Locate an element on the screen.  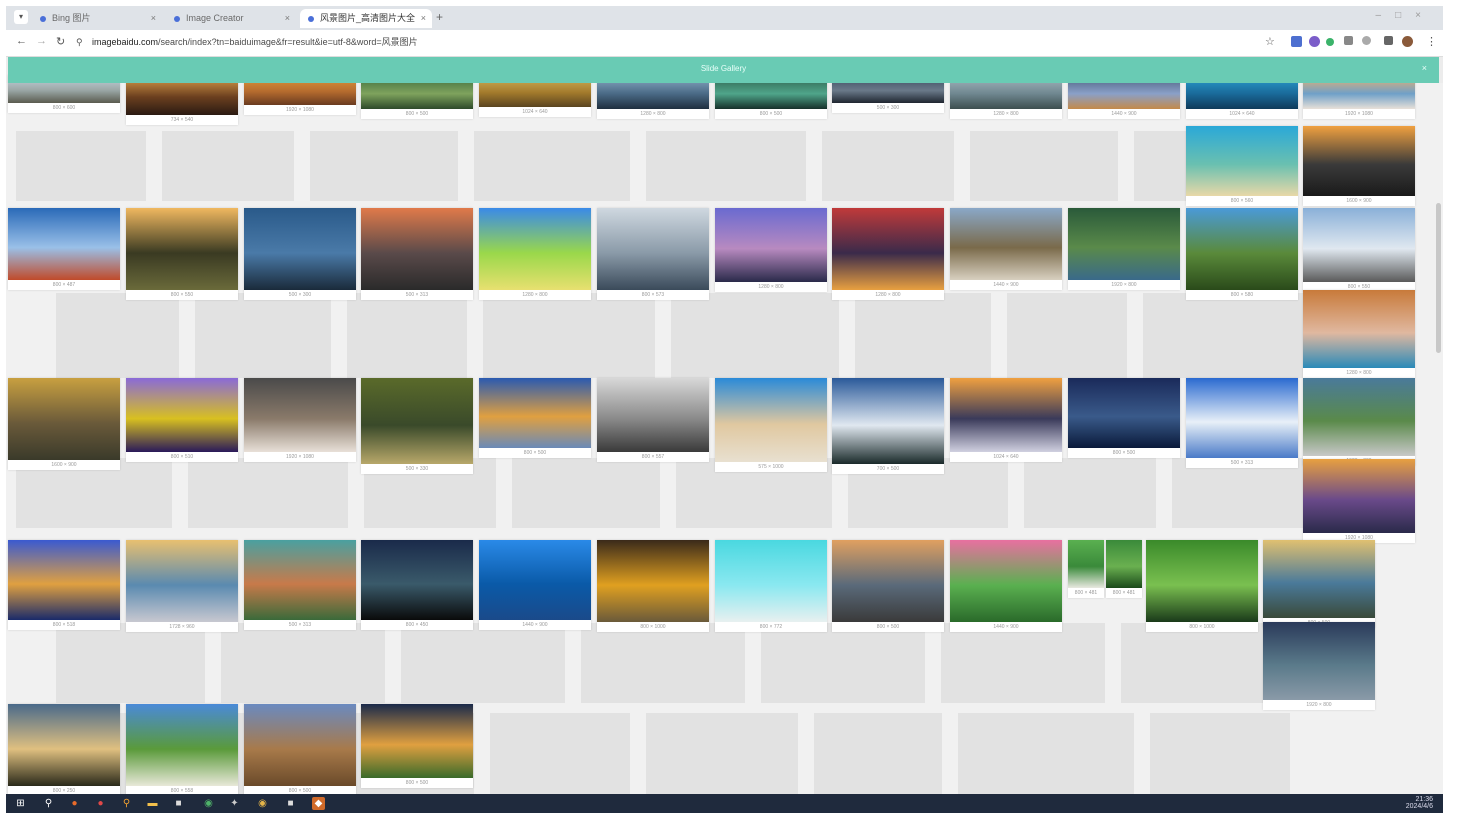
image-result-card: 800 × 558 is located at coordinates (182, 749).